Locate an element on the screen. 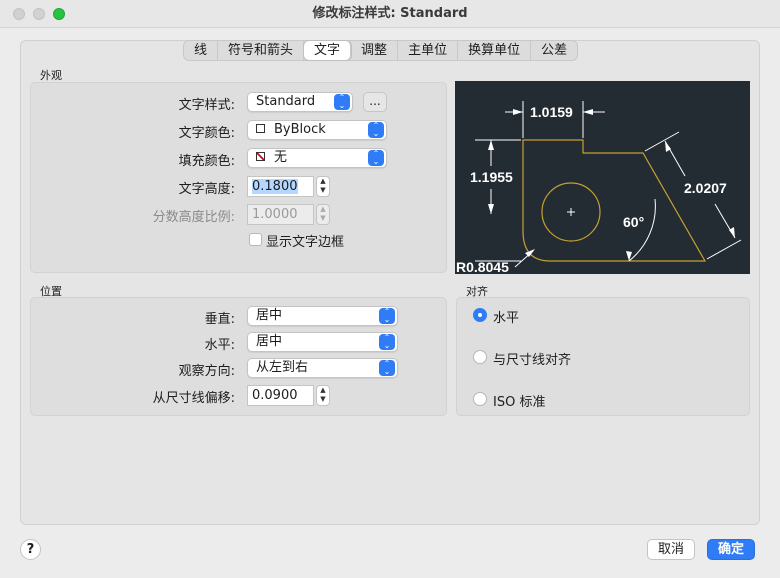 The height and width of the screenshot is (578, 780). horizontal-label: 水平: is located at coordinates (219, 345).